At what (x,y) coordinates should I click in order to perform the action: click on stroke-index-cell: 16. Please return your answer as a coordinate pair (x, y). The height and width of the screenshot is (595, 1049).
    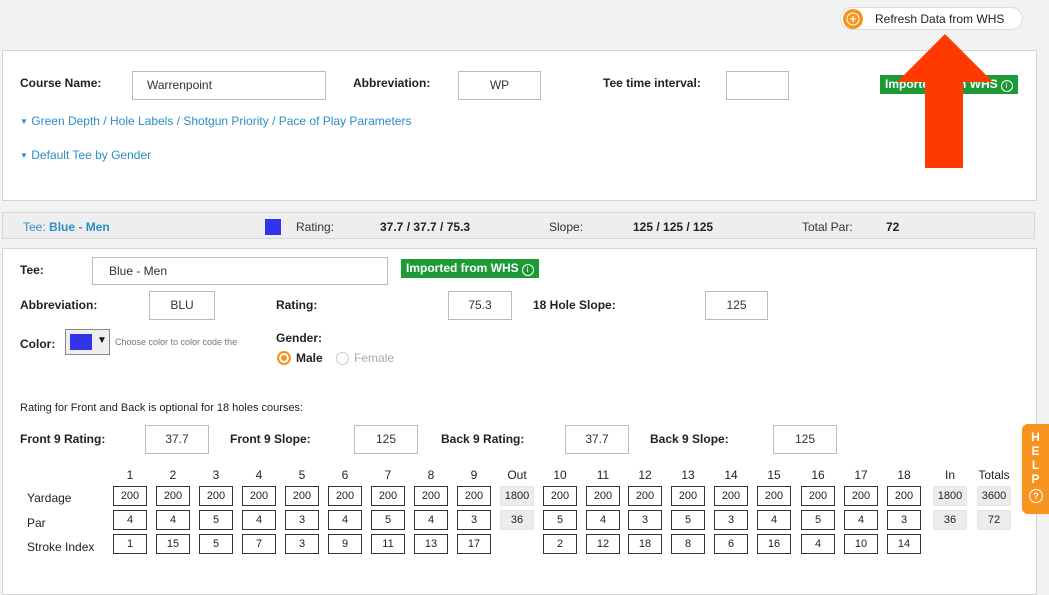
    Looking at the image, I should click on (774, 544).